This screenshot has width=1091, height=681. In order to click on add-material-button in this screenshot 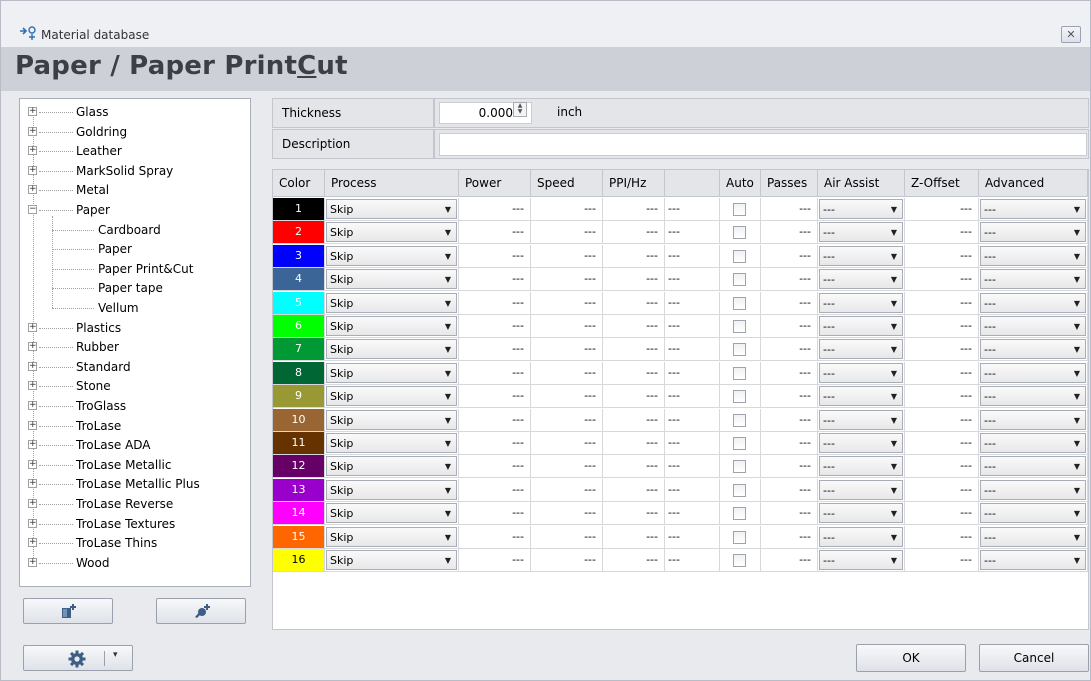, I will do `click(68, 611)`.